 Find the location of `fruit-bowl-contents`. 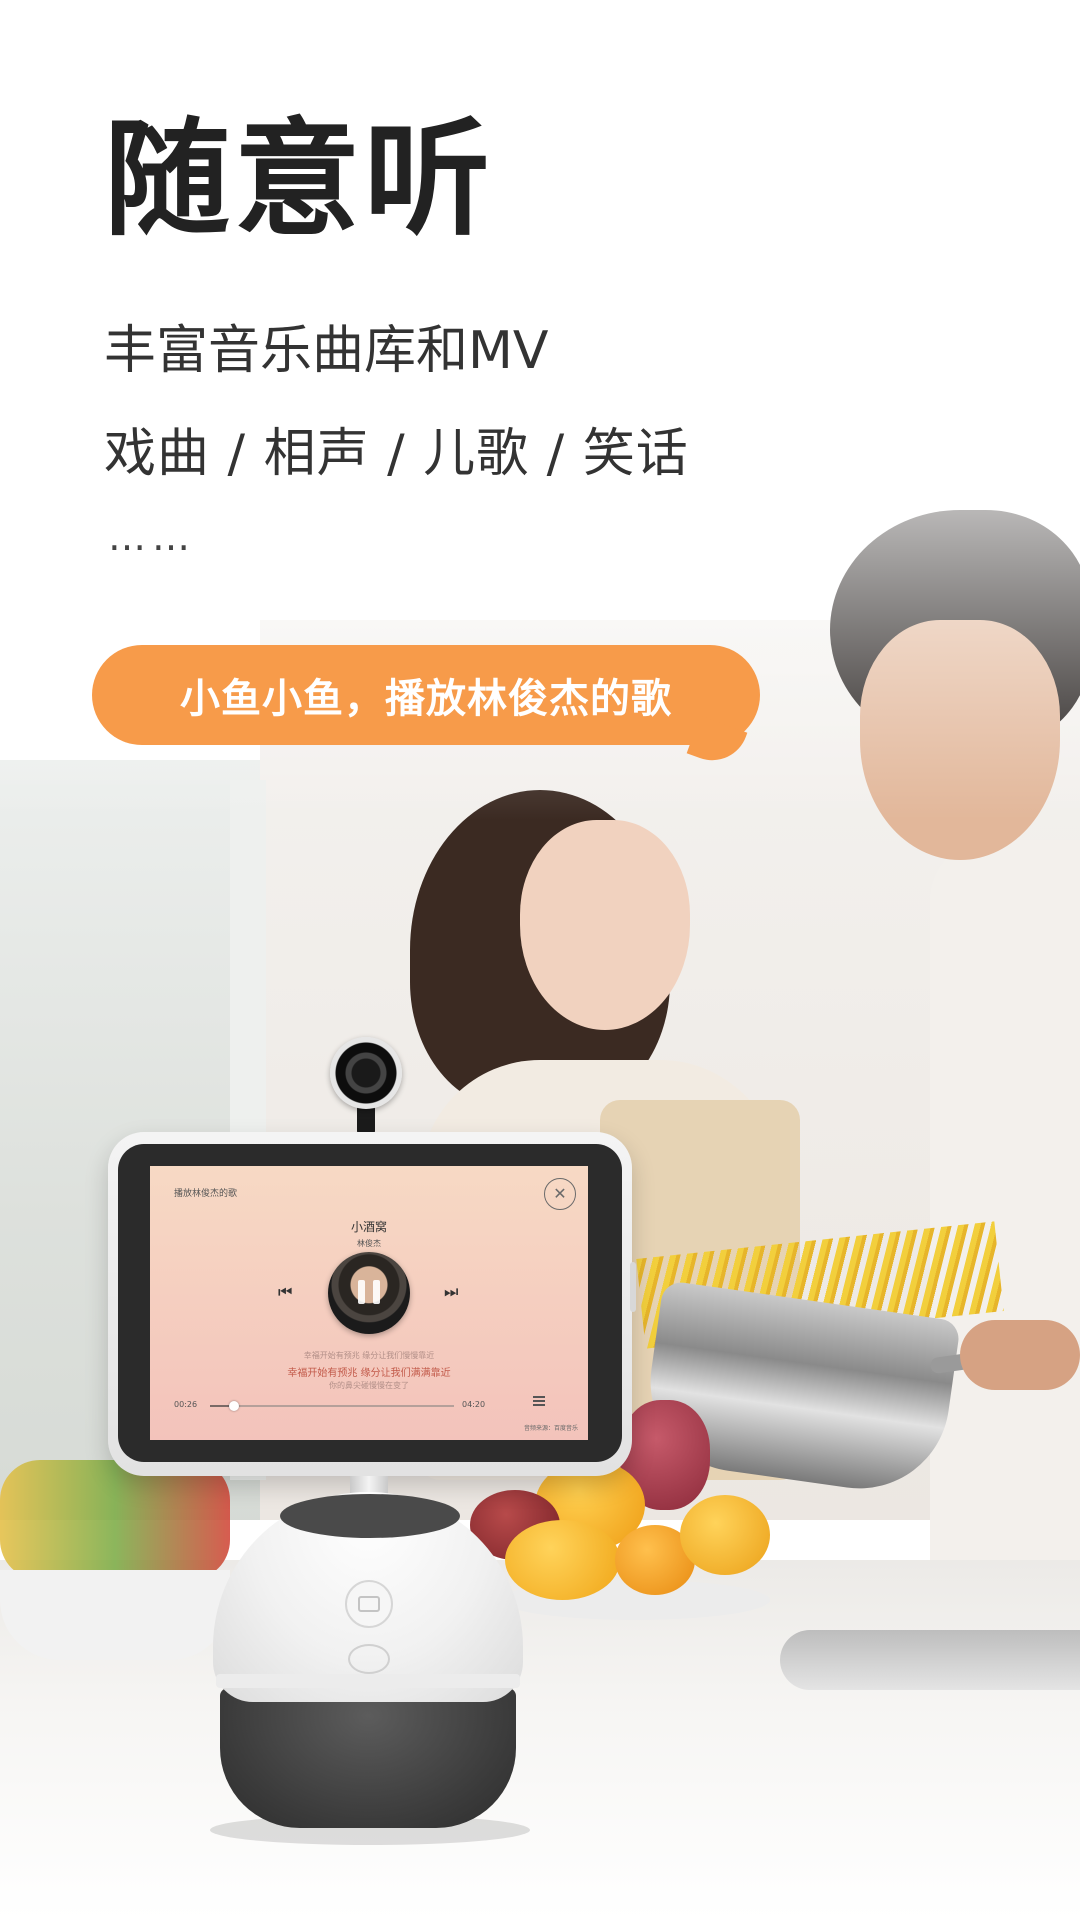

fruit-bowl-contents is located at coordinates (115, 1520).